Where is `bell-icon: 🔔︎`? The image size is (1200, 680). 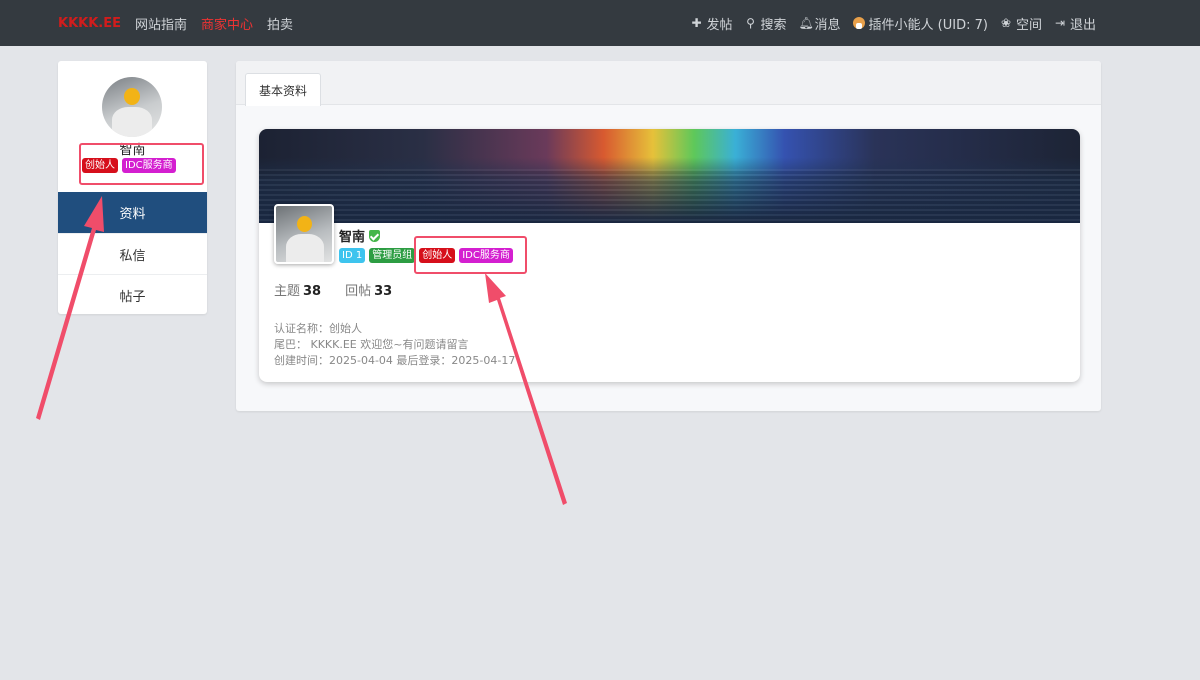 bell-icon: 🔔︎ is located at coordinates (806, 23).